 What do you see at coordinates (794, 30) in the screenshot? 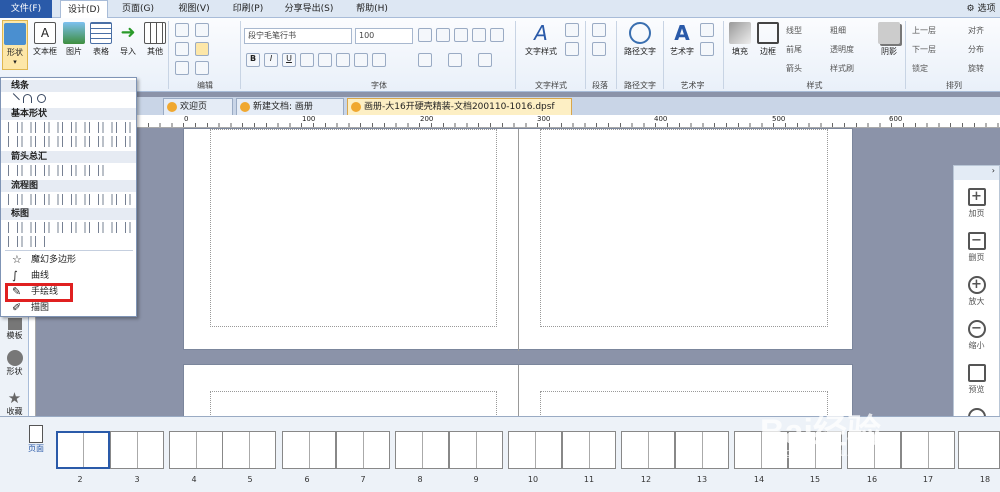
I see `line-type-button: 线型` at bounding box center [794, 30].